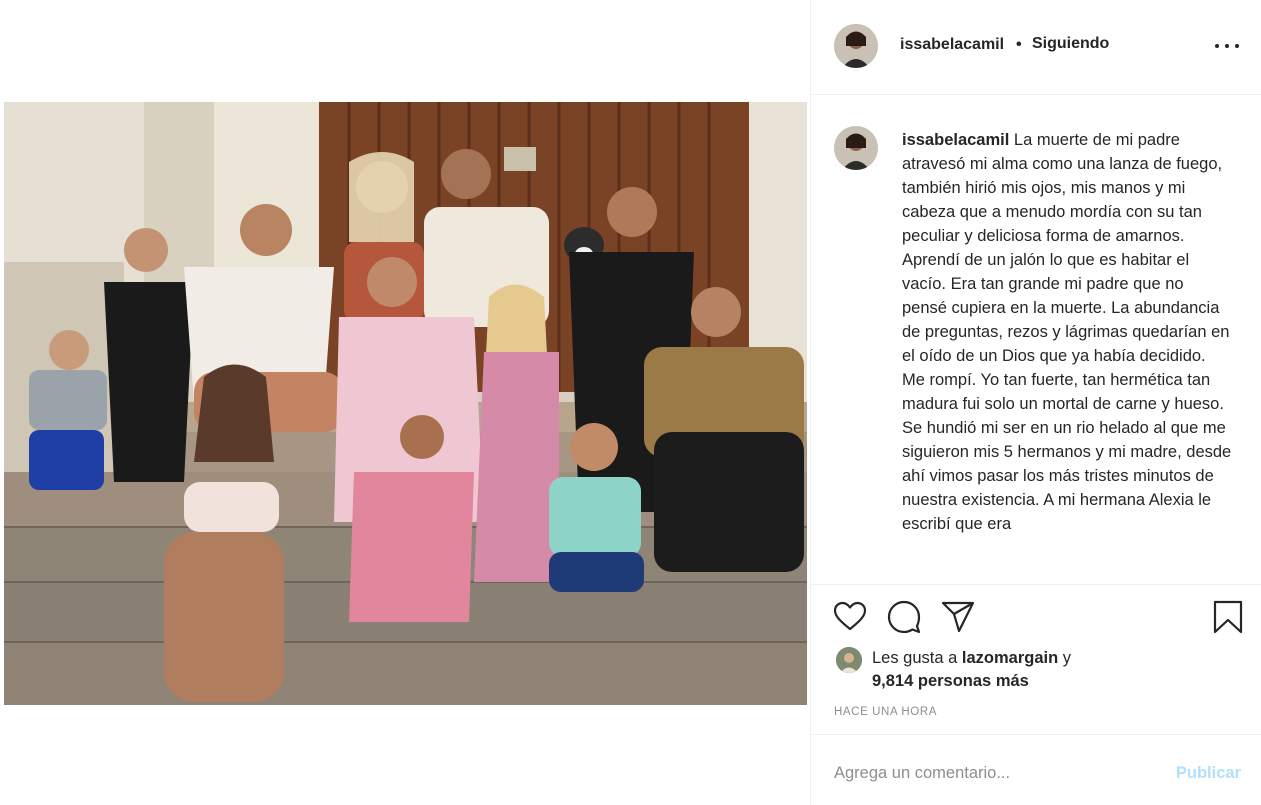  Describe the element at coordinates (850, 617) in the screenshot. I see `heart-icon` at that location.